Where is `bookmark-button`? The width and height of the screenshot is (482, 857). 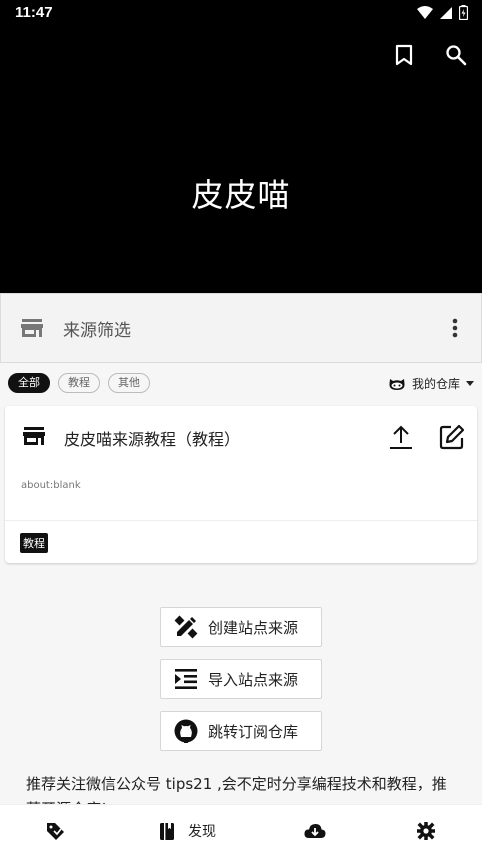 bookmark-button is located at coordinates (404, 55).